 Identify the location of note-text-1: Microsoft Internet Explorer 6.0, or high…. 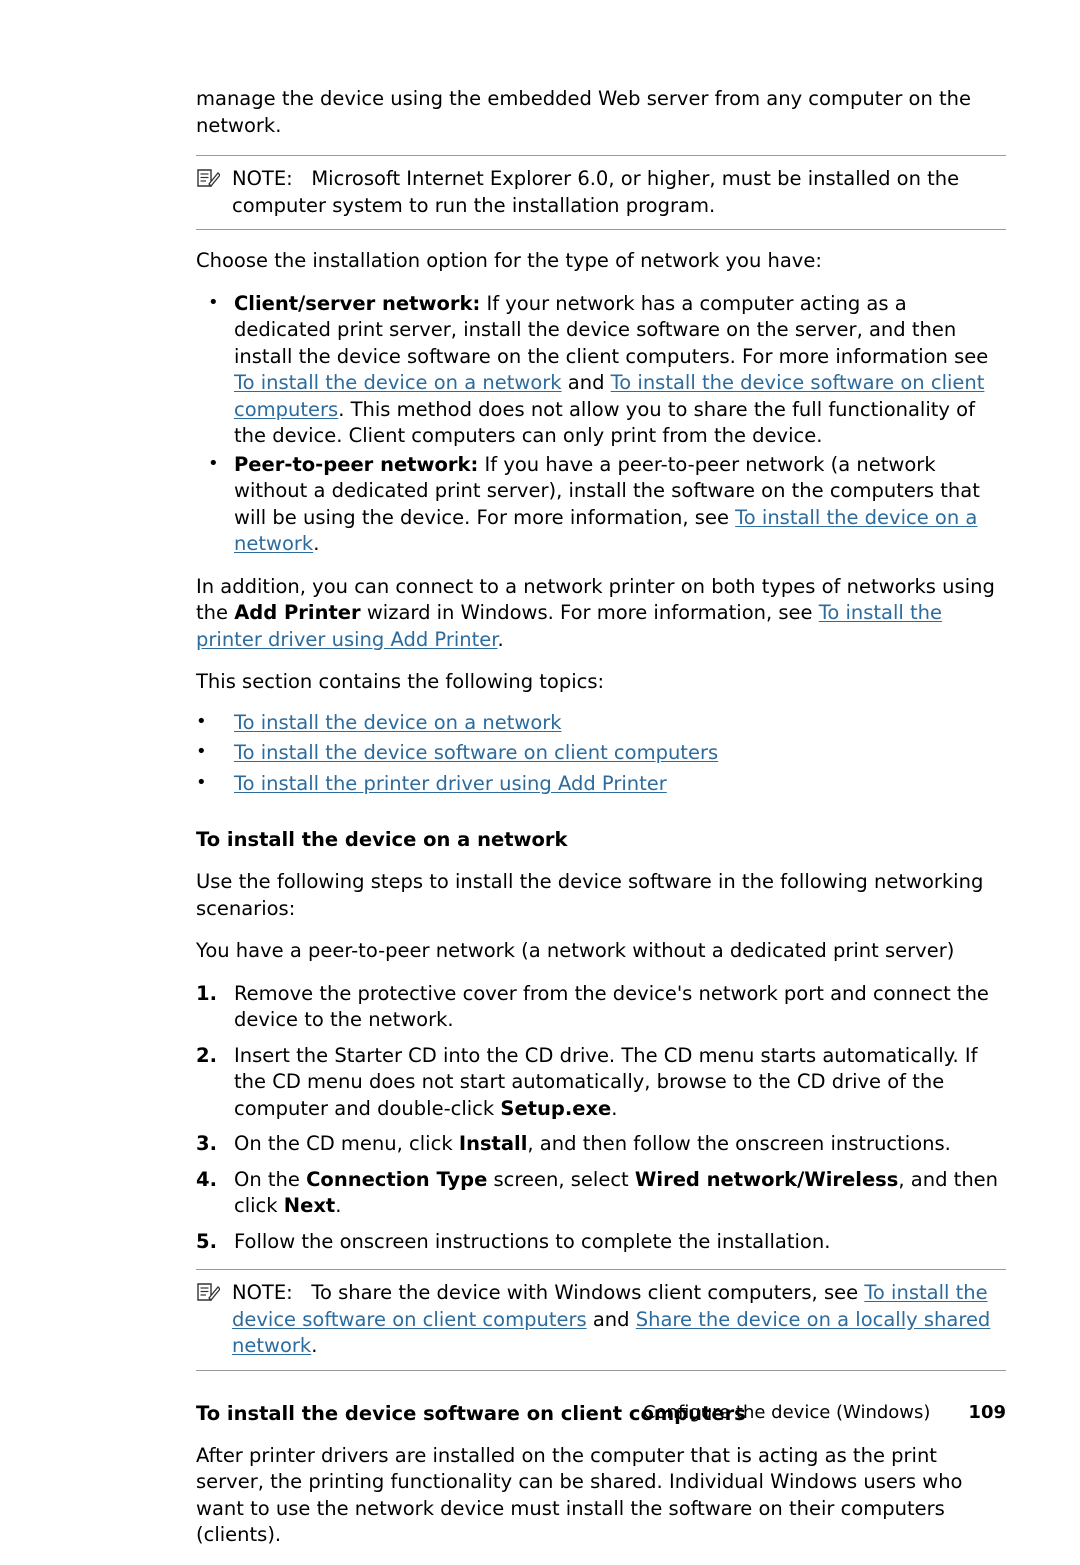
(596, 192).